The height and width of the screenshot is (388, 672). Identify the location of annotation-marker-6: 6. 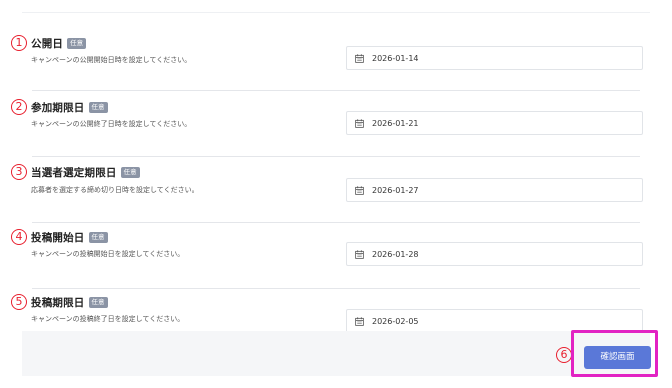
(564, 355).